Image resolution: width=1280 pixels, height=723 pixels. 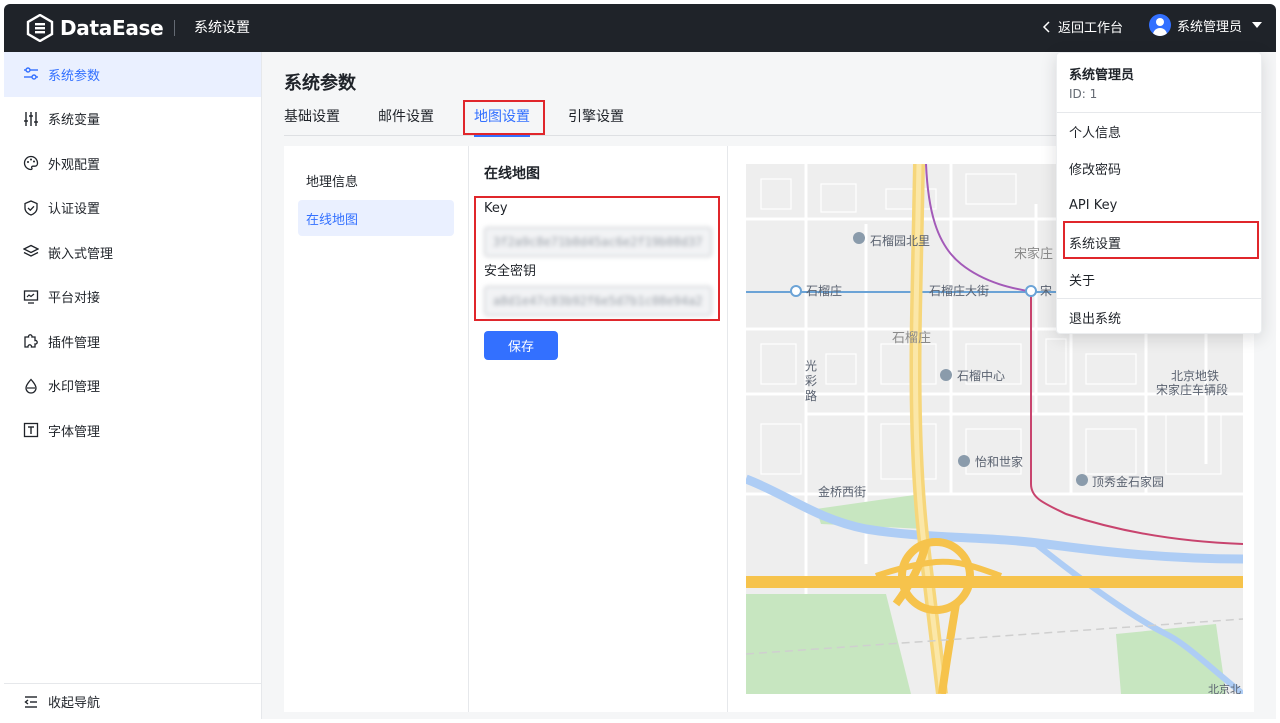 What do you see at coordinates (31, 341) in the screenshot?
I see `puzzle-icon` at bounding box center [31, 341].